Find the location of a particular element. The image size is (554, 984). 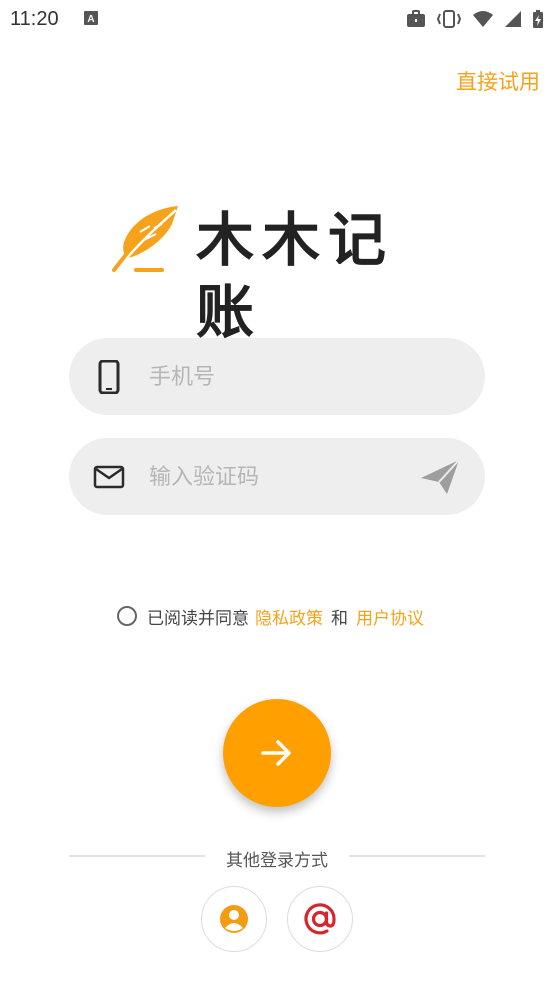

other-login-label: 其他登录方式 is located at coordinates (277, 861).